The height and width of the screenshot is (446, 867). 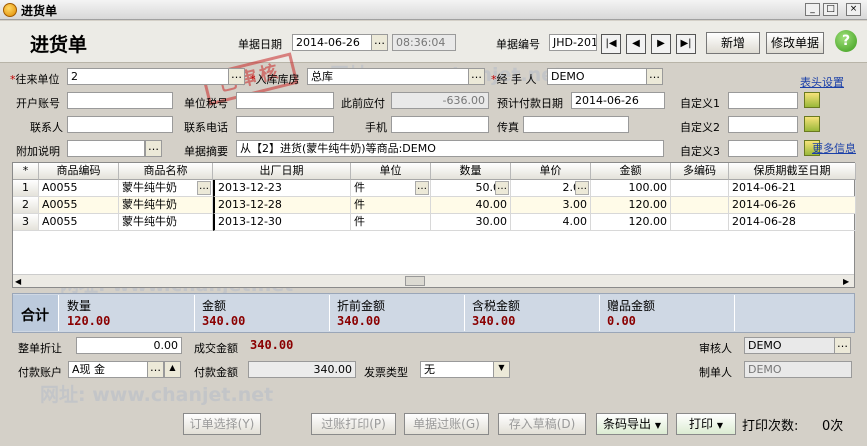 I want to click on grid-header-amount: 金额, so click(x=631, y=171).